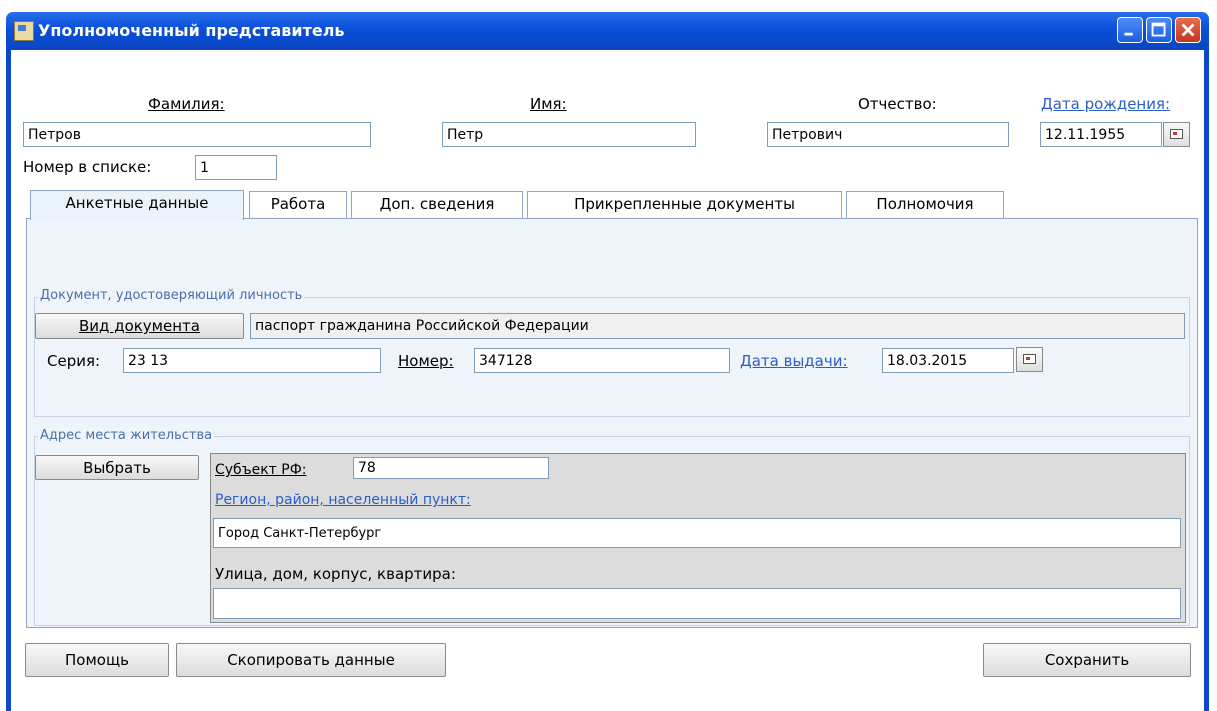 The width and height of the screenshot is (1217, 711). What do you see at coordinates (948, 360) in the screenshot?
I see `issue-date-input` at bounding box center [948, 360].